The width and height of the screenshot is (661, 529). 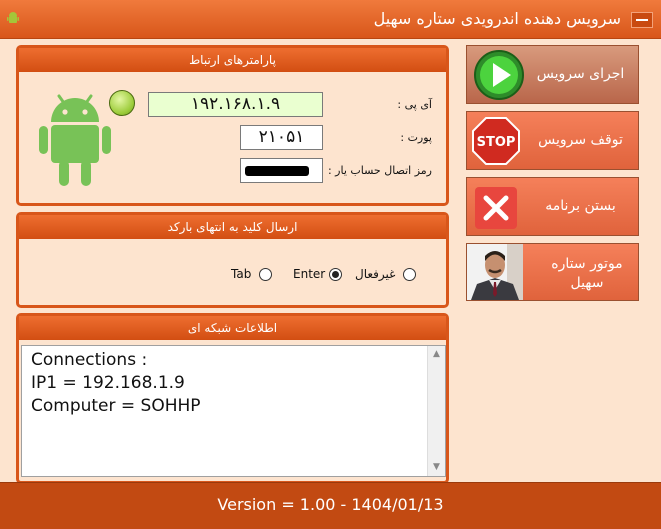 I want to click on scroll-up-icon: ▲, so click(x=436, y=354).